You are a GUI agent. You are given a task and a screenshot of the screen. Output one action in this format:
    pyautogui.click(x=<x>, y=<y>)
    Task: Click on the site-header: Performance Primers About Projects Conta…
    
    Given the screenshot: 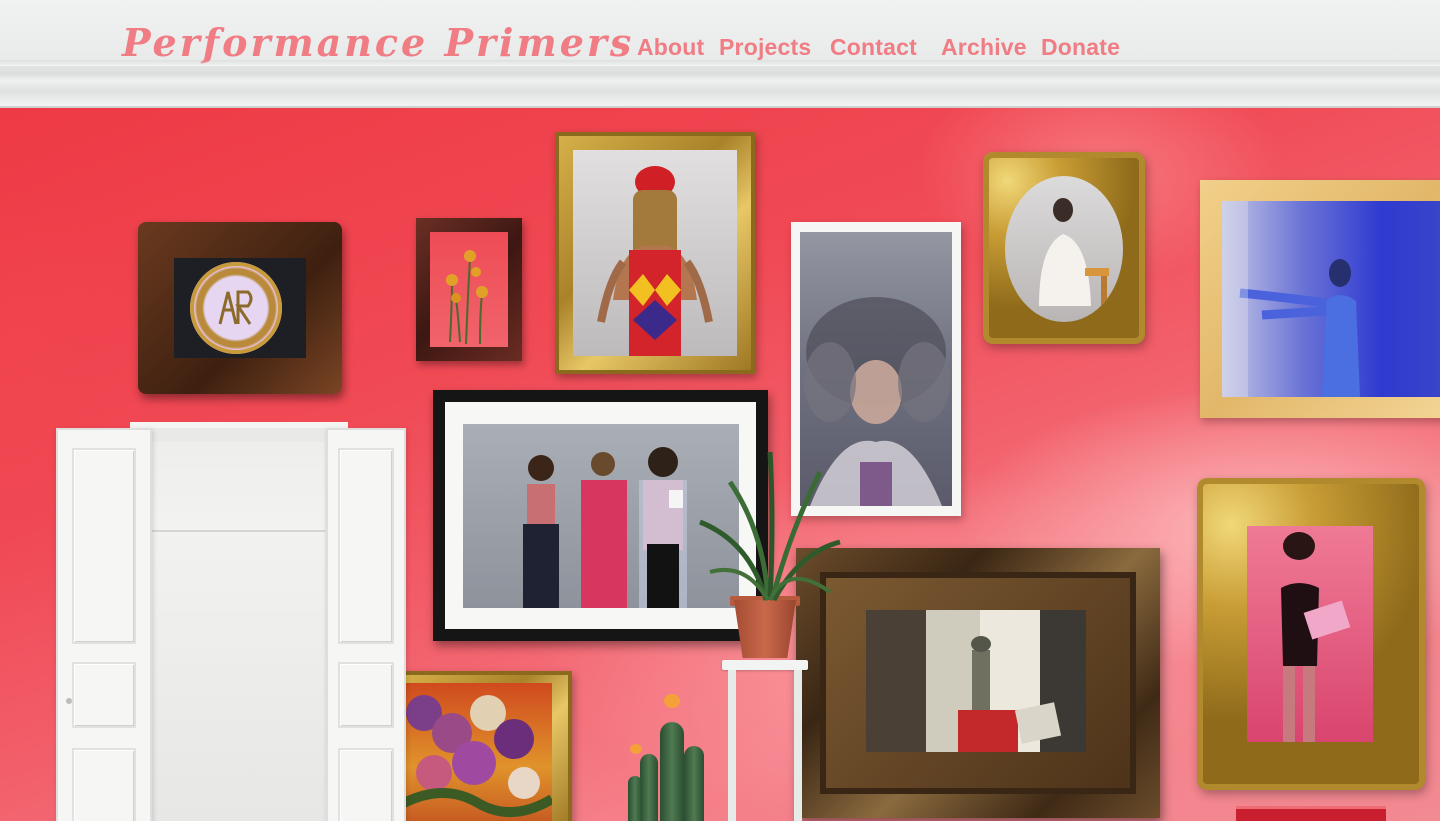 What is the action you would take?
    pyautogui.click(x=720, y=54)
    